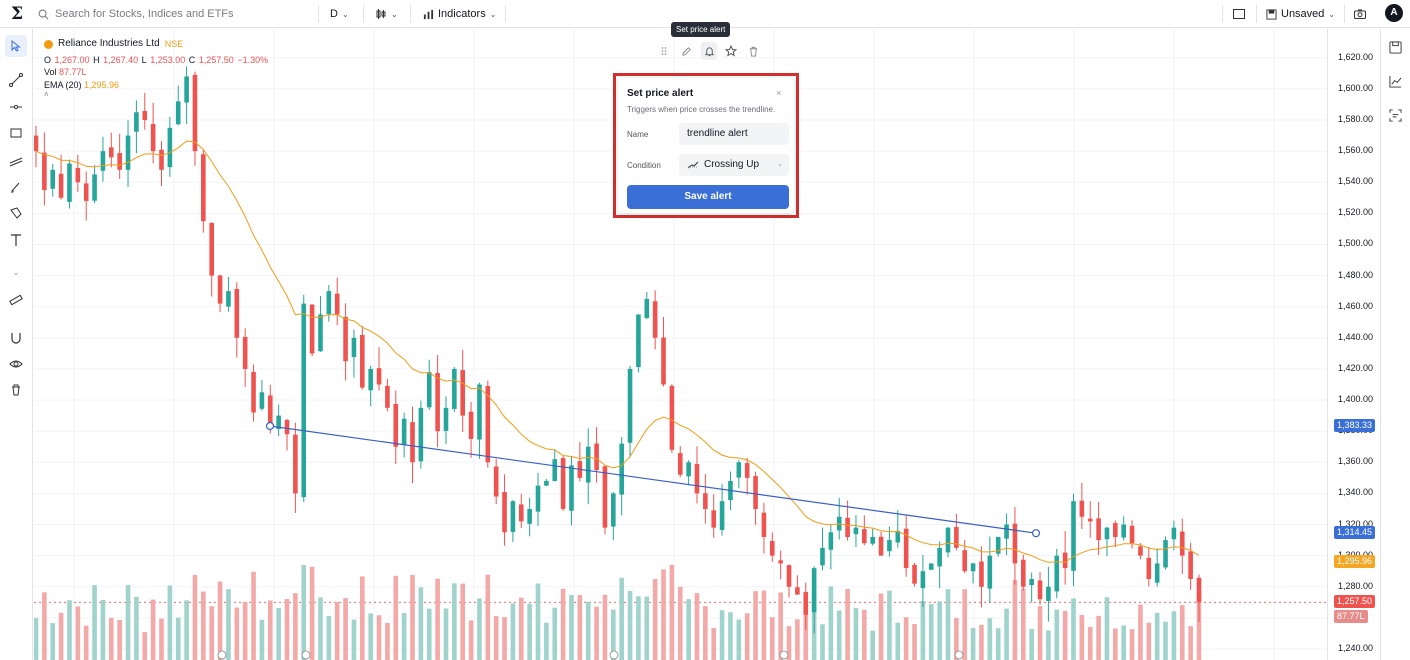  I want to click on cursor-tool, so click(16, 46).